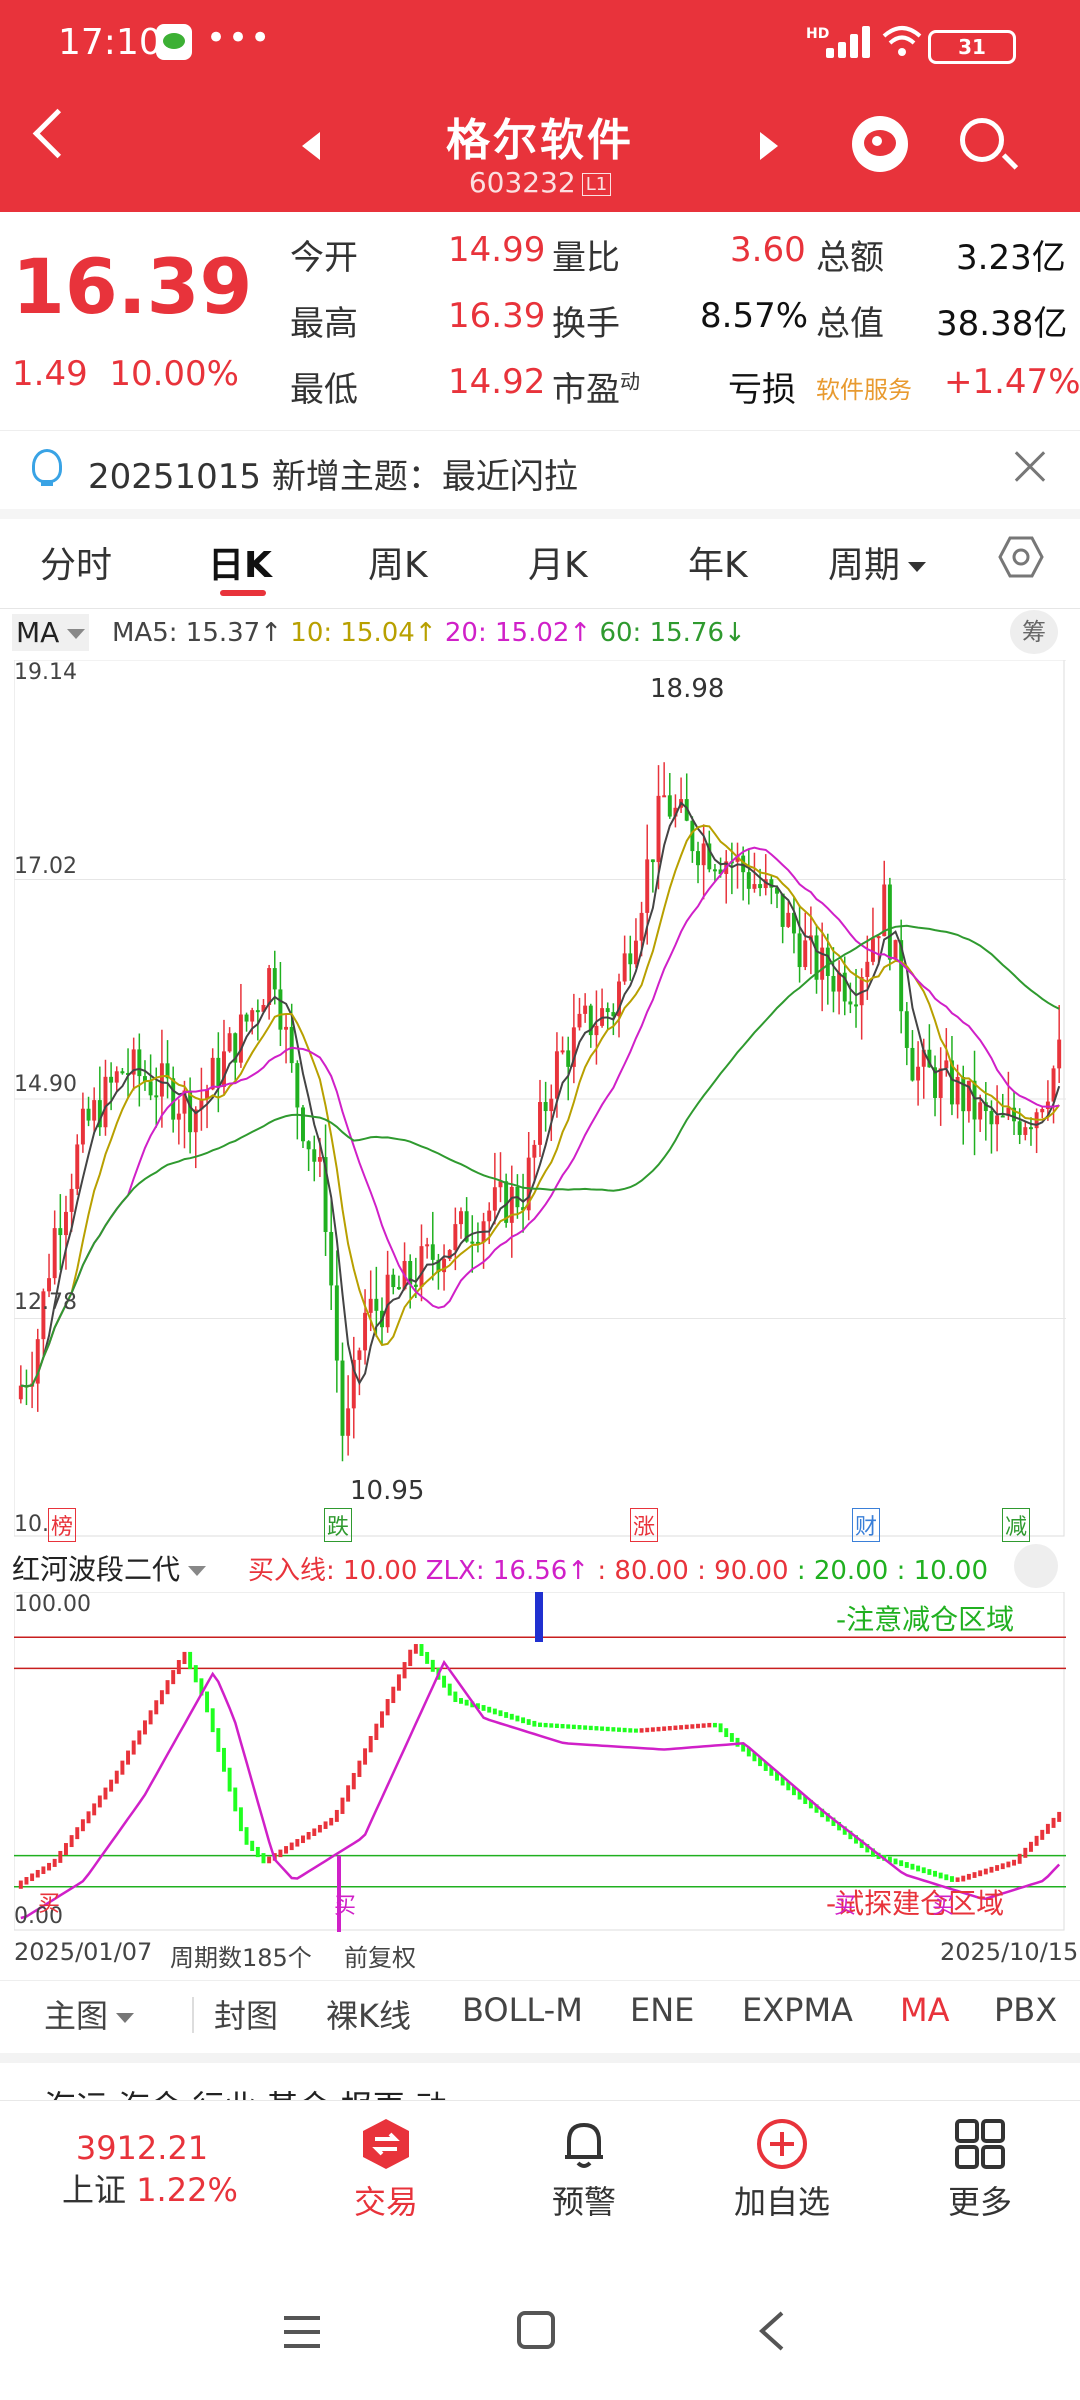  What do you see at coordinates (76, 562) in the screenshot?
I see `tab-intraday: 分时` at bounding box center [76, 562].